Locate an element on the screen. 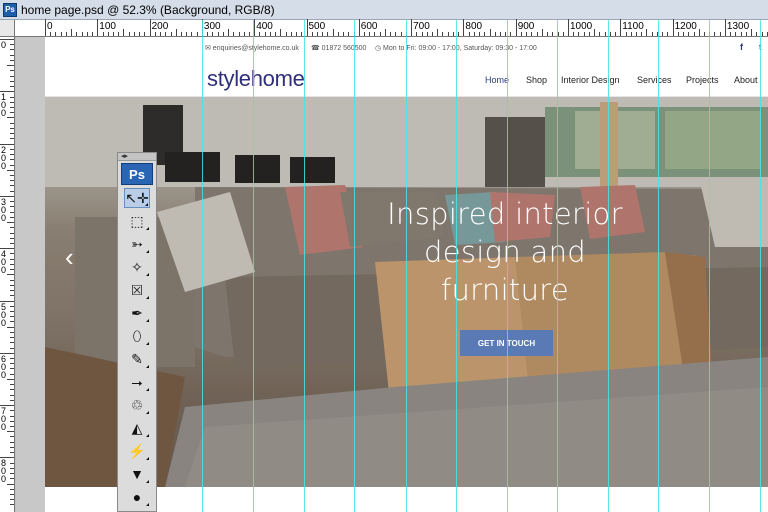  lasso-tool: ➳ is located at coordinates (137, 244).